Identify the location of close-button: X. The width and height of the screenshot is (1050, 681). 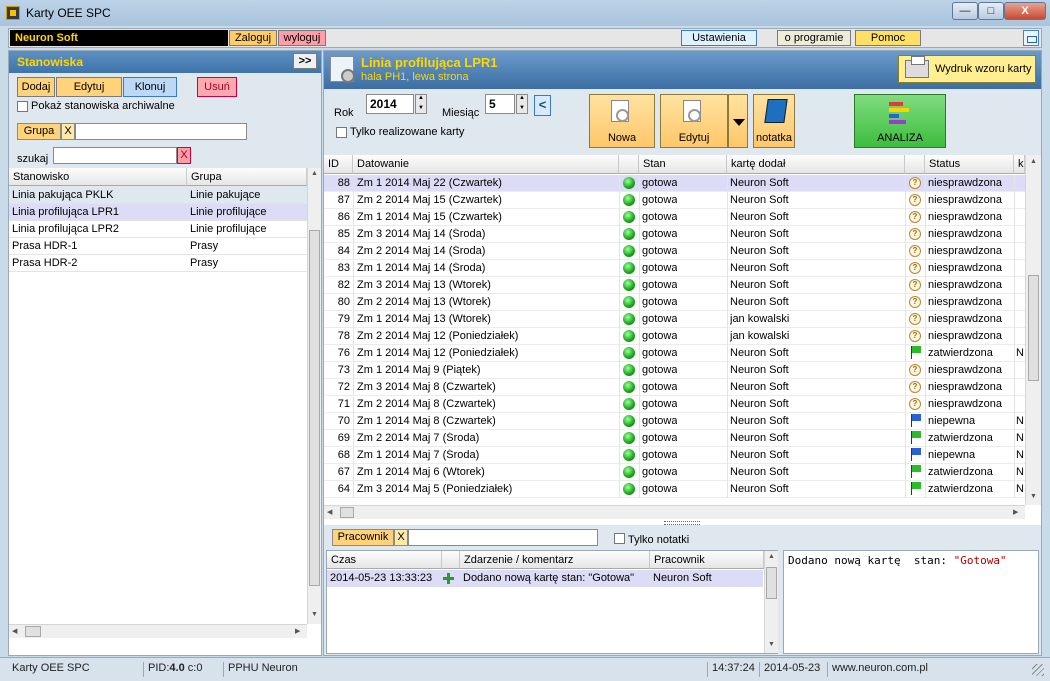
(1025, 11).